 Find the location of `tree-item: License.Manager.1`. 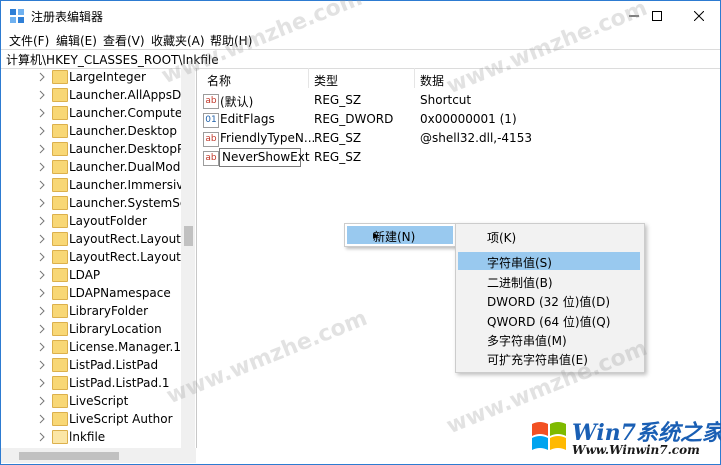

tree-item: License.Manager.1 is located at coordinates (91, 347).